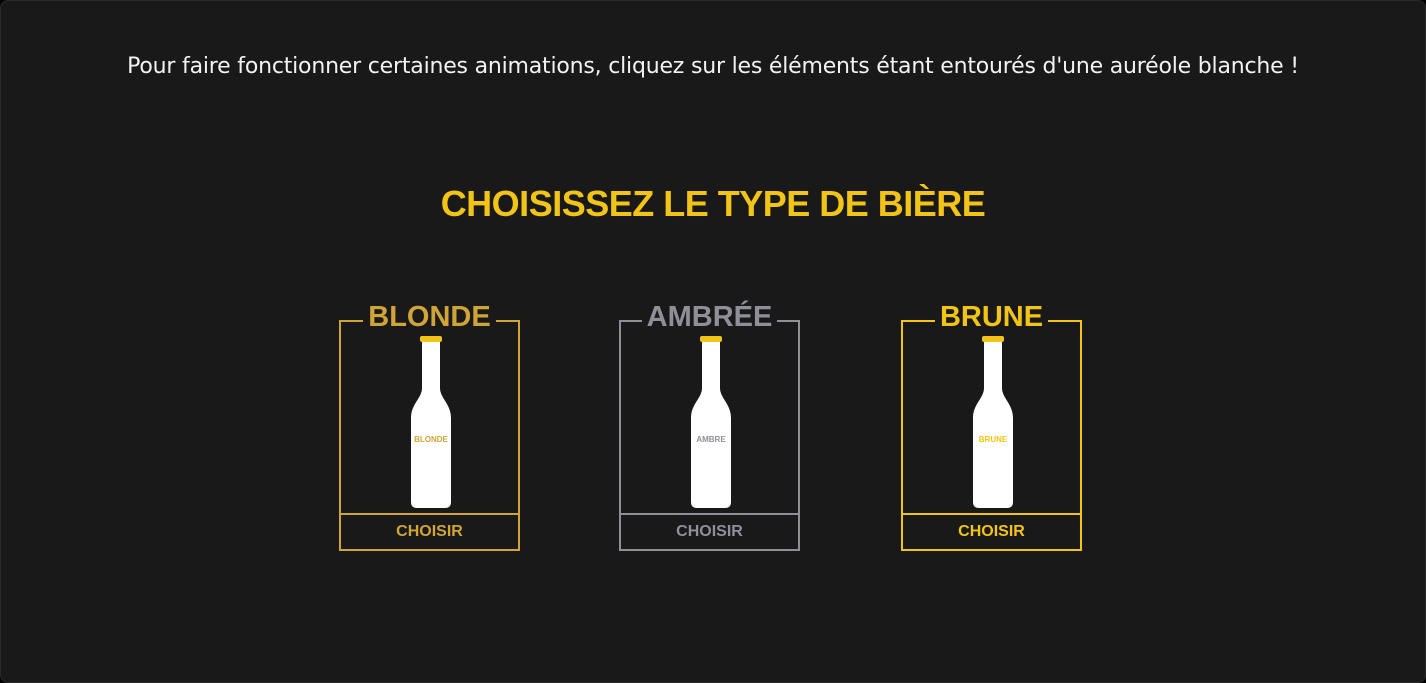 The width and height of the screenshot is (1426, 683). I want to click on page-title: CHOISISSEZ LE TYPE DE BIÈRE, so click(713, 203).